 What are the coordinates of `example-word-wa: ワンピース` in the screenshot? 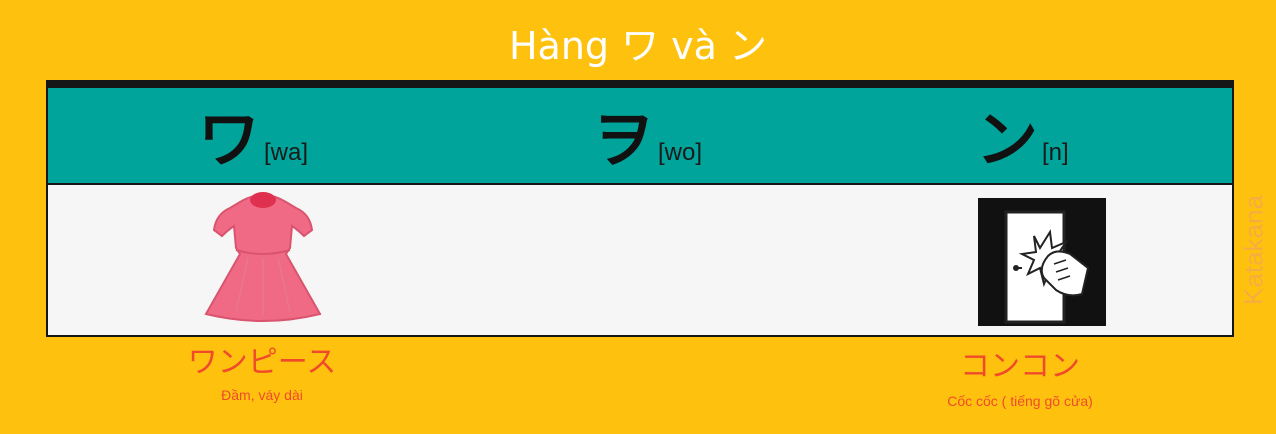 It's located at (262, 362).